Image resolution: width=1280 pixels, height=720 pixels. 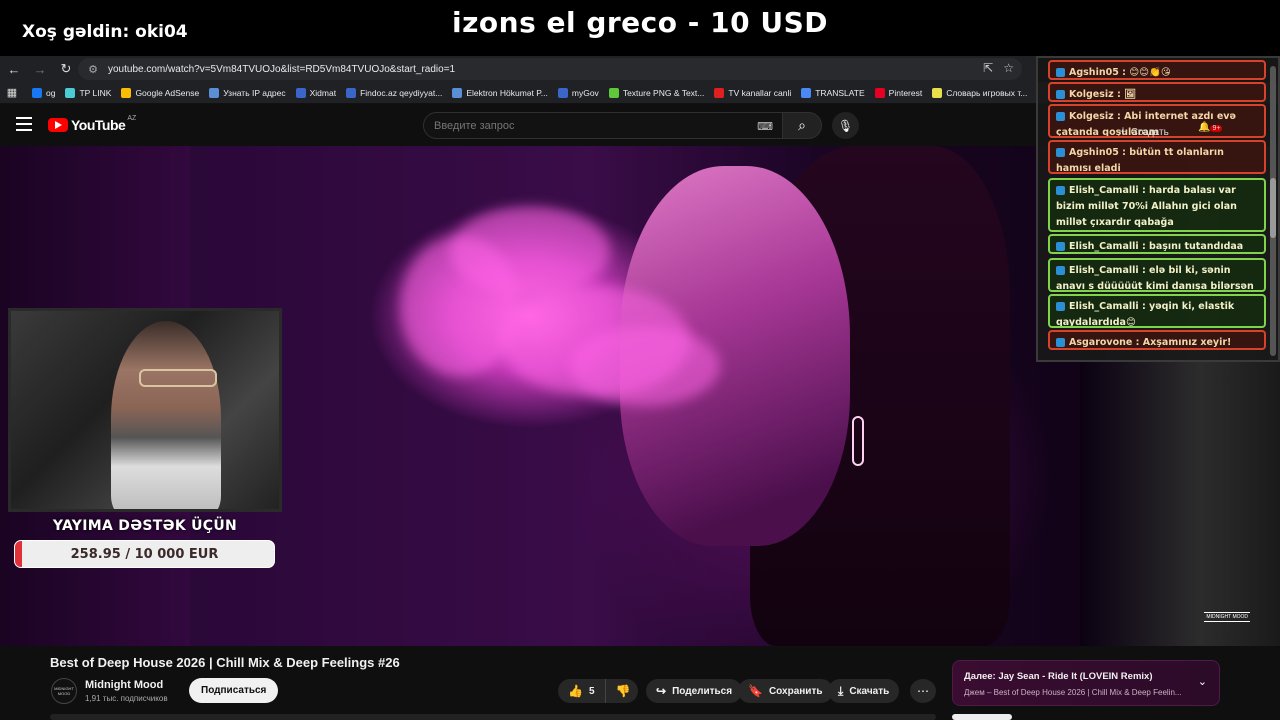 What do you see at coordinates (1150, 342) in the screenshot?
I see `chat-message-text: Asgarovone : Axşamınız xeyir!` at bounding box center [1150, 342].